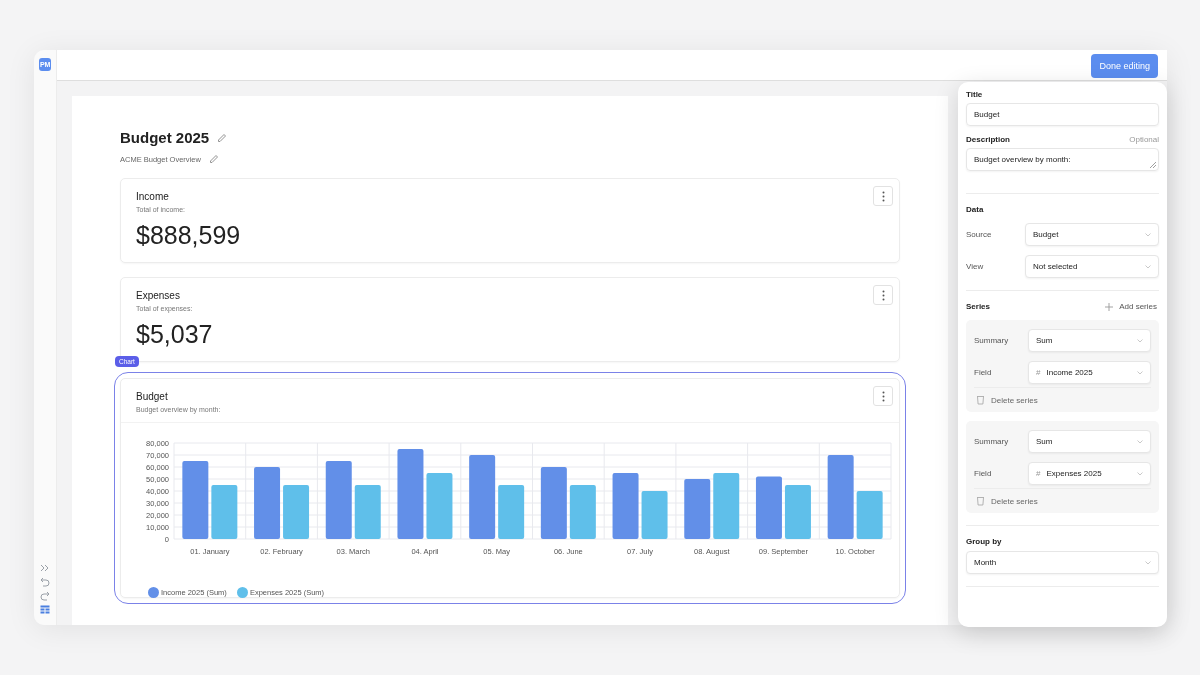 The image size is (1200, 675). I want to click on widget-title: Expenses, so click(158, 295).